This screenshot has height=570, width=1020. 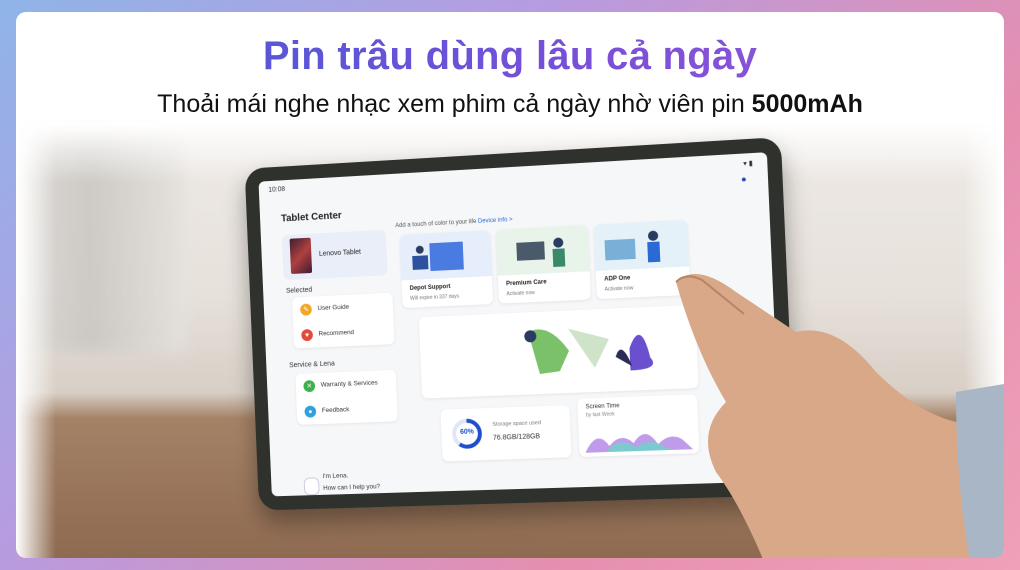 I want to click on service-card-title: ADP One, so click(x=617, y=279).